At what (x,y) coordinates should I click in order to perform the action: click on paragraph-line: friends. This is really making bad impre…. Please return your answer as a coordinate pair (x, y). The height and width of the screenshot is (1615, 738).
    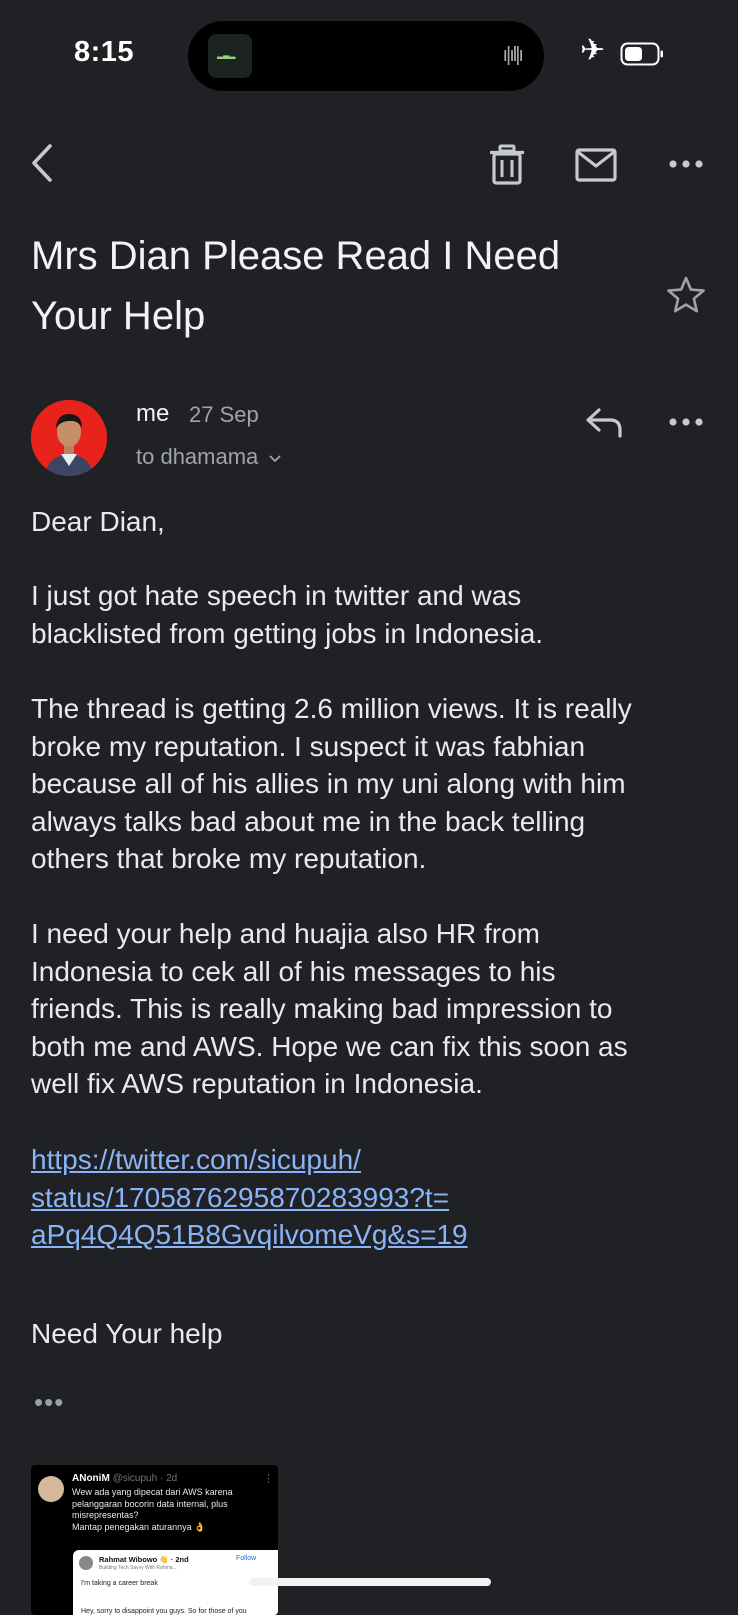
    Looking at the image, I should click on (322, 1008).